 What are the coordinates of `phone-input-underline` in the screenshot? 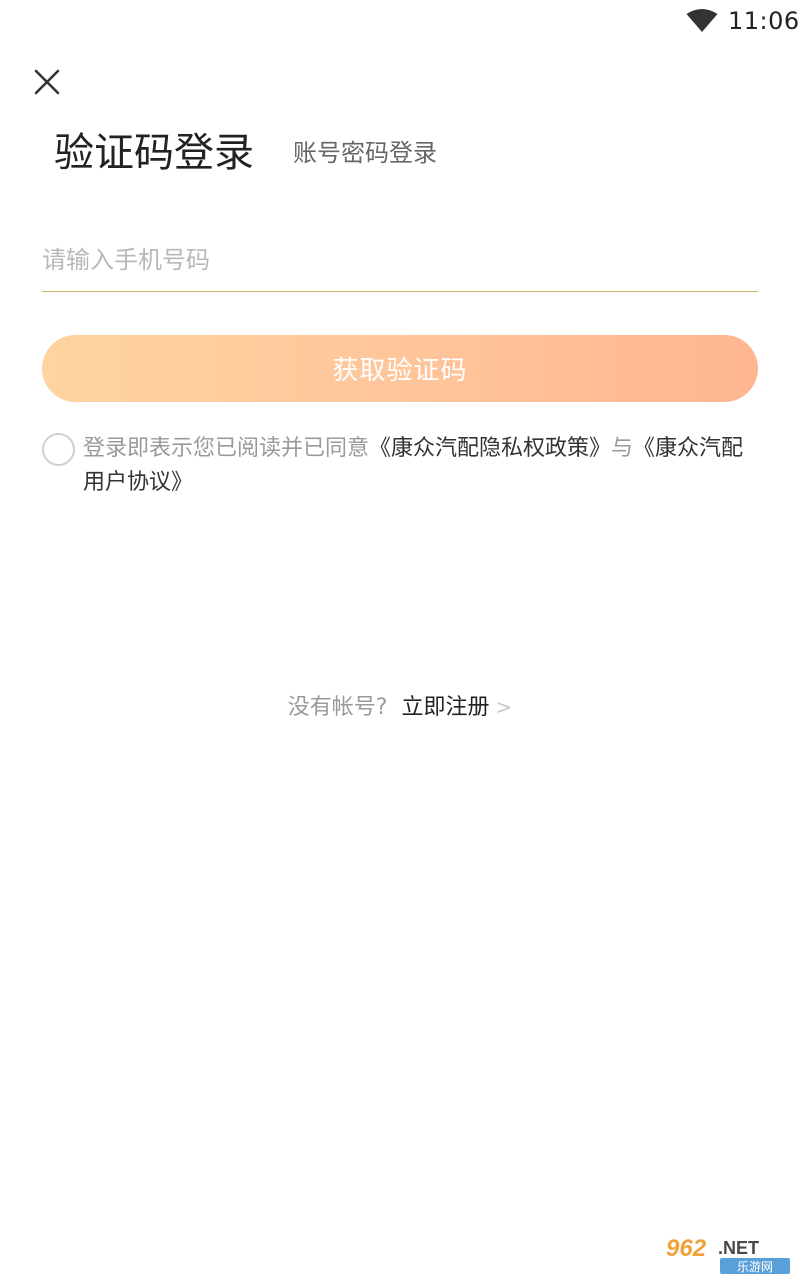 It's located at (400, 291).